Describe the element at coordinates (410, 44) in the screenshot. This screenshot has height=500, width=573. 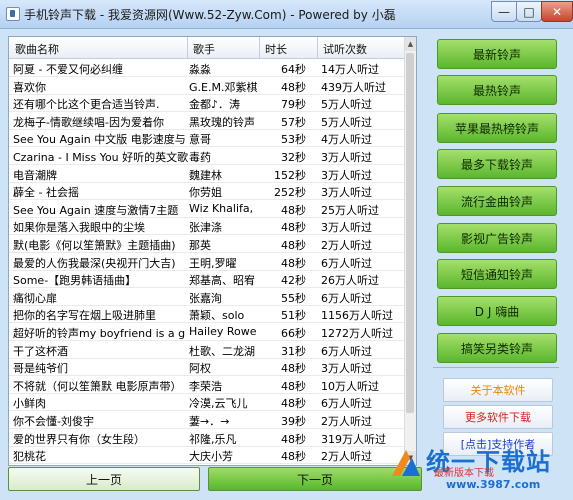
I see `scroll-up-icon: ▲` at that location.